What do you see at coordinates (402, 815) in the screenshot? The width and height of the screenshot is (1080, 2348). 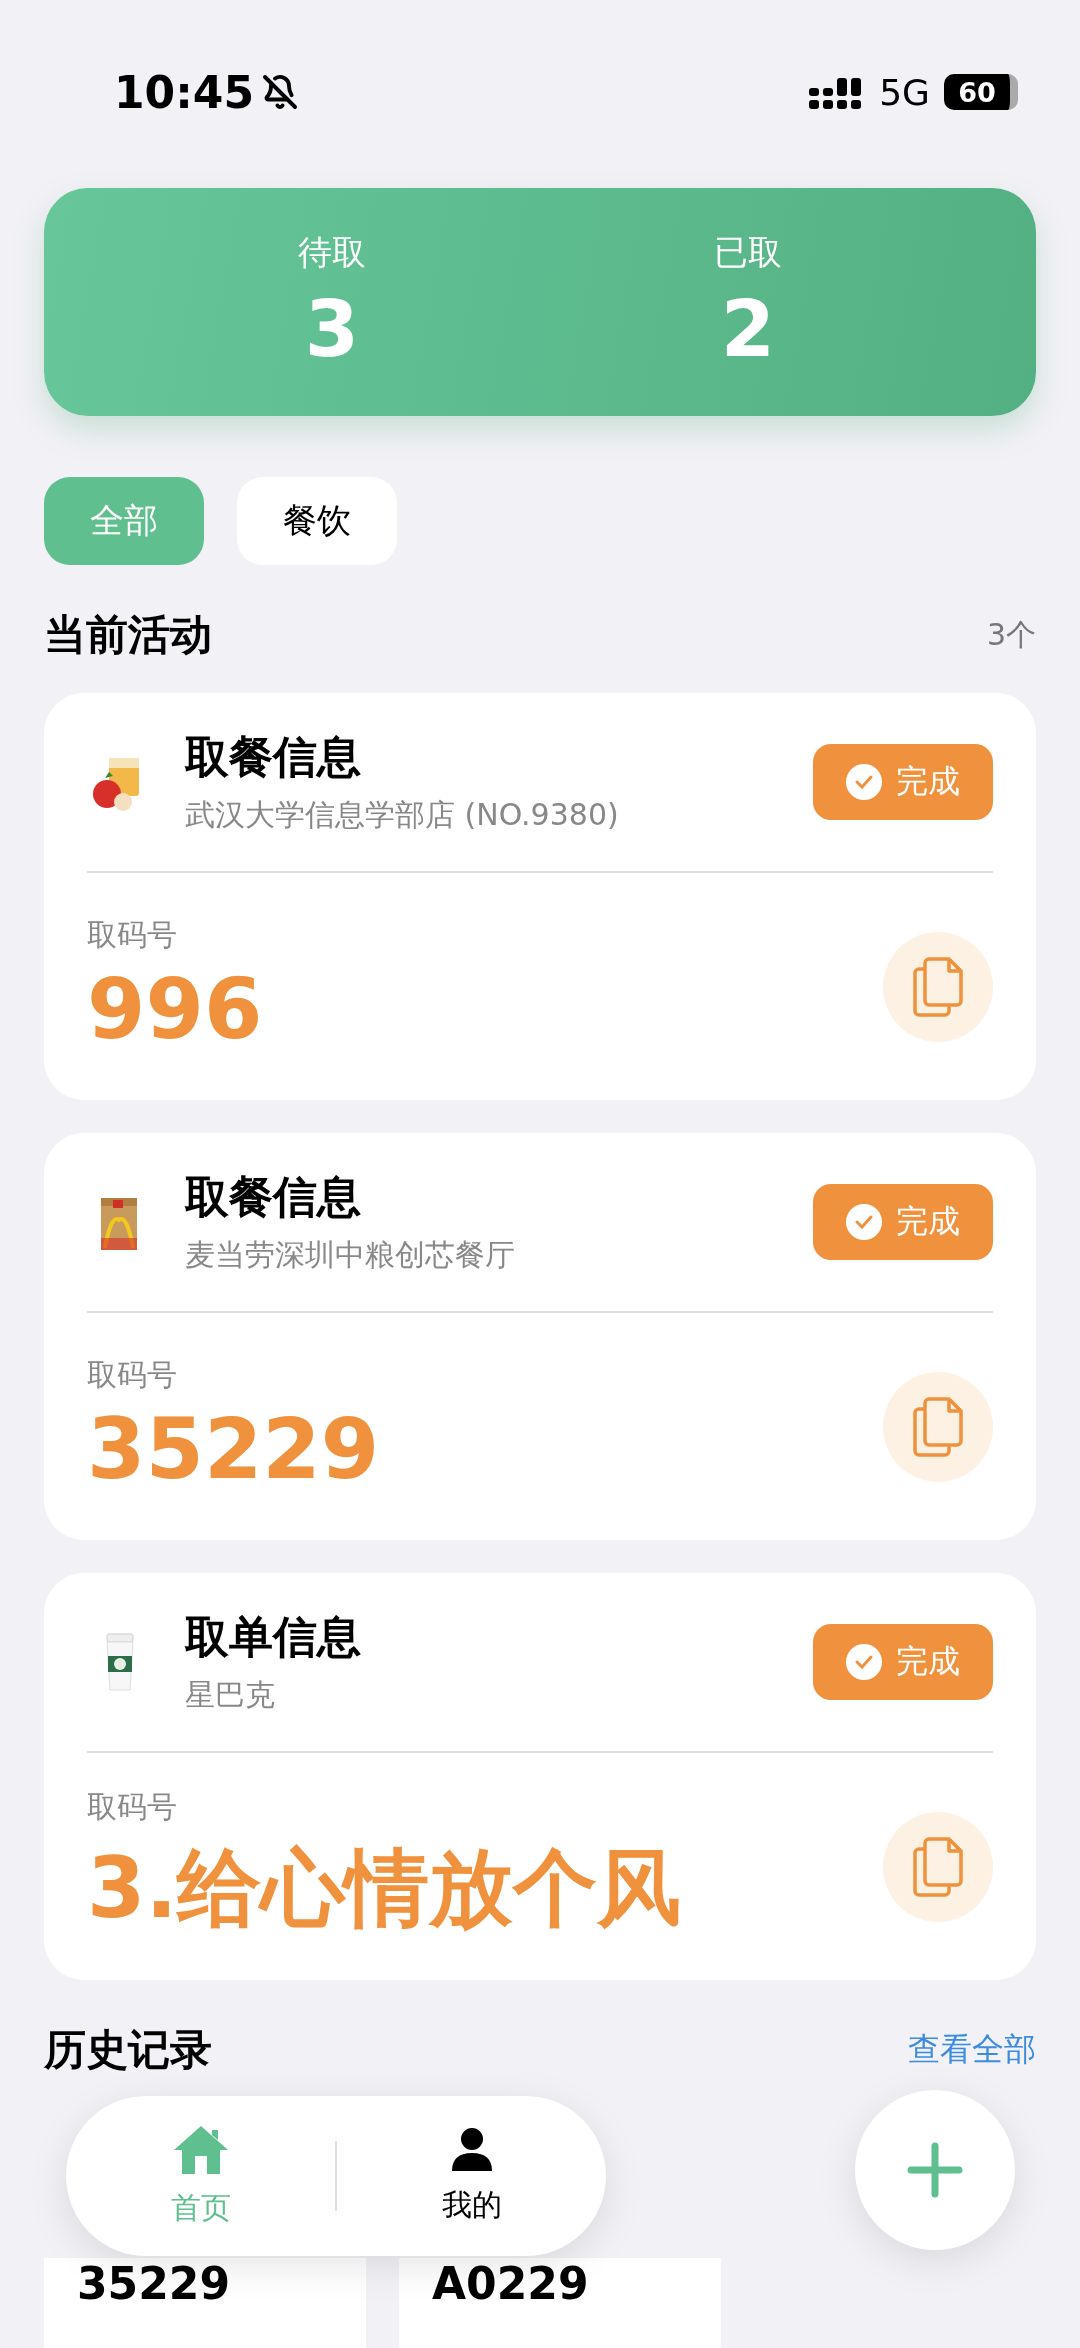 I see `store-name: 武汉大学信息学部店 (NO.9380)` at bounding box center [402, 815].